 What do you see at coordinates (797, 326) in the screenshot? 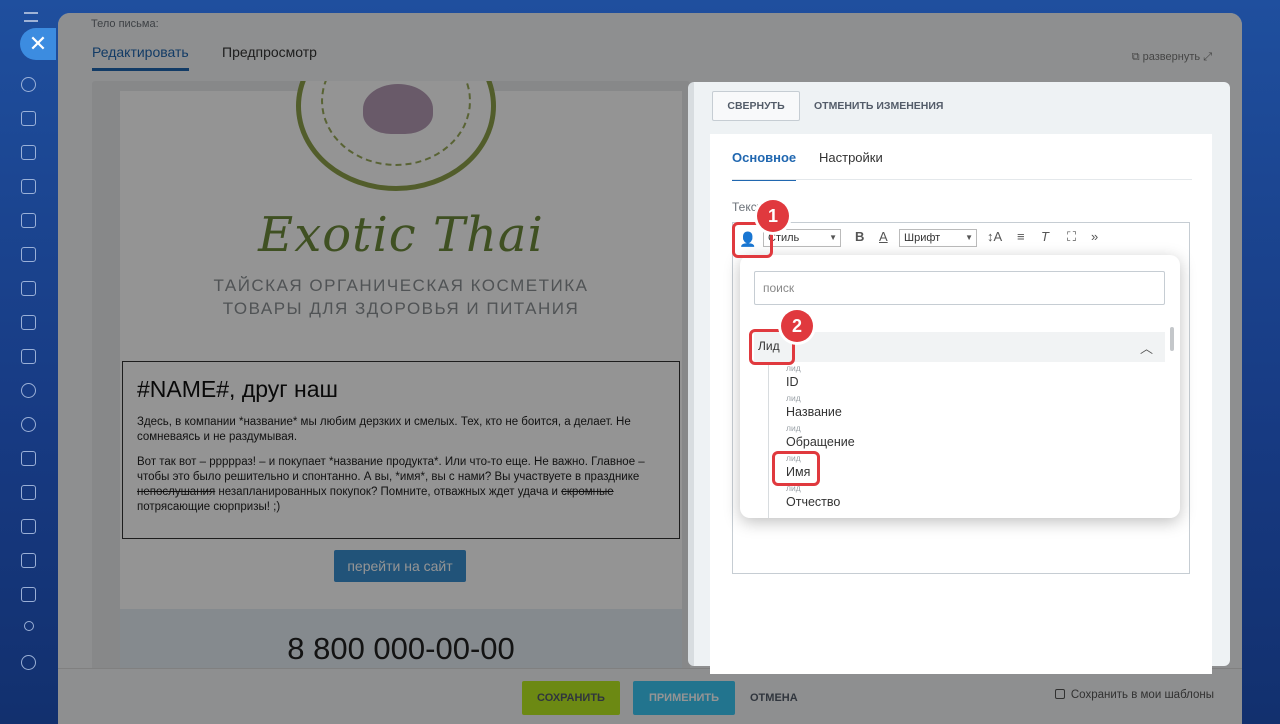
I see `annotation-badge-2: 2` at bounding box center [797, 326].